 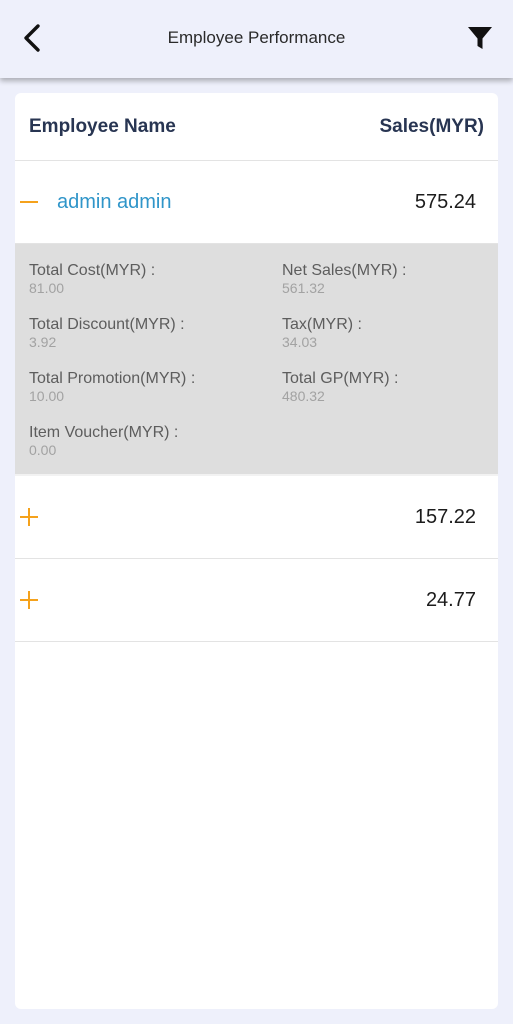 I want to click on detail-label: Net Sales(MYR) :, so click(x=344, y=270).